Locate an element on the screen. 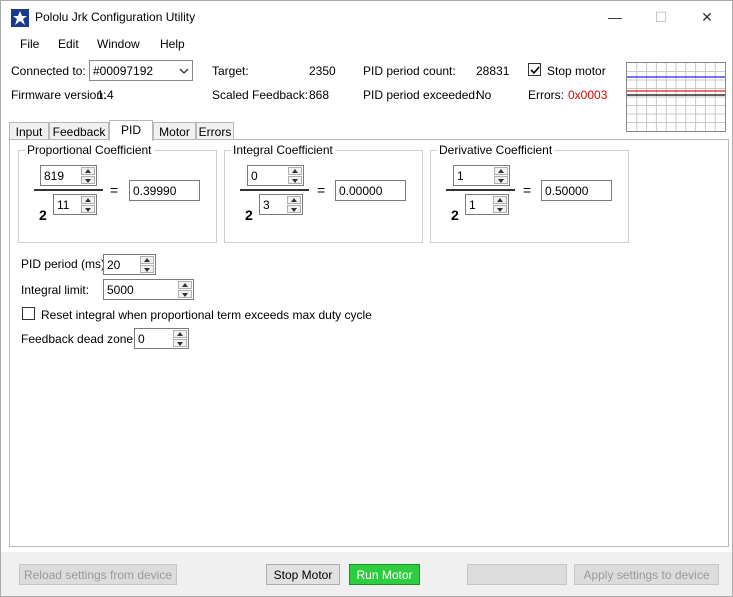 The width and height of the screenshot is (733, 597). tab-feedback: Feedback is located at coordinates (79, 131).